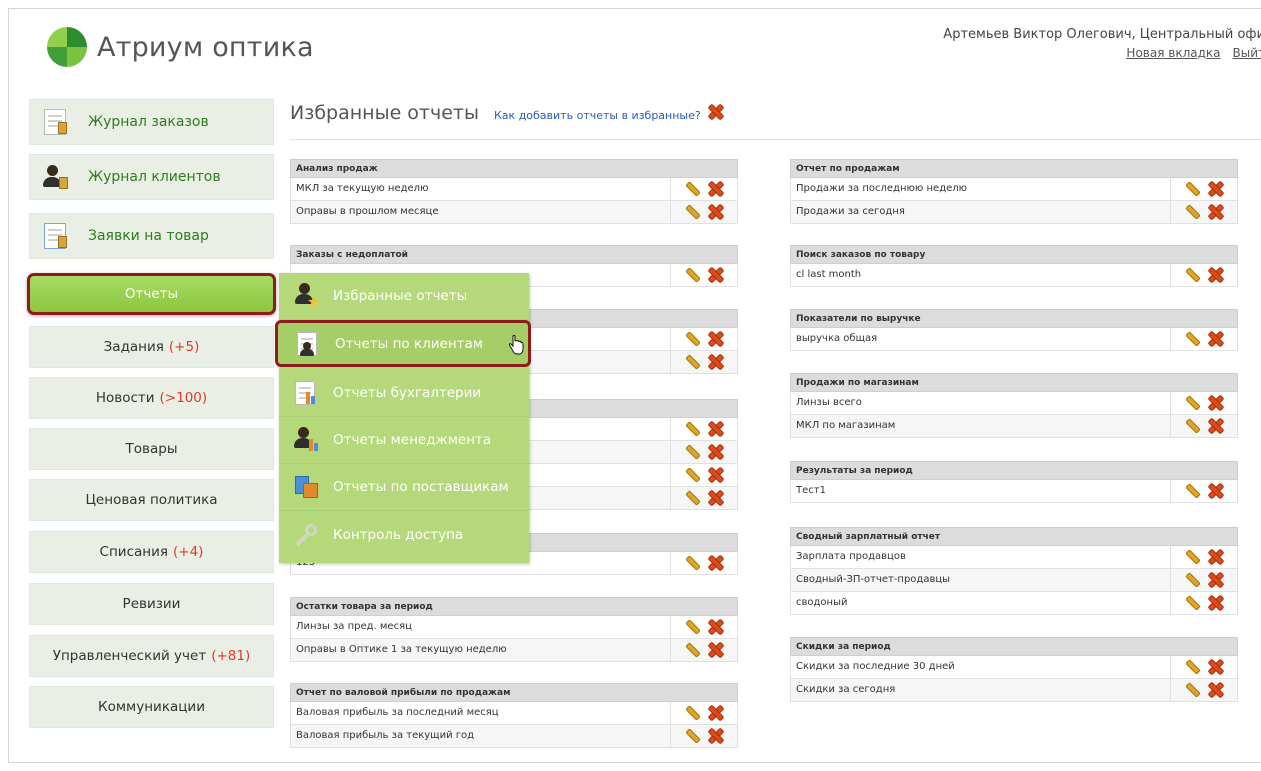  What do you see at coordinates (481, 212) in the screenshot?
I see `report-link: Оправы в прошлом месяце` at bounding box center [481, 212].